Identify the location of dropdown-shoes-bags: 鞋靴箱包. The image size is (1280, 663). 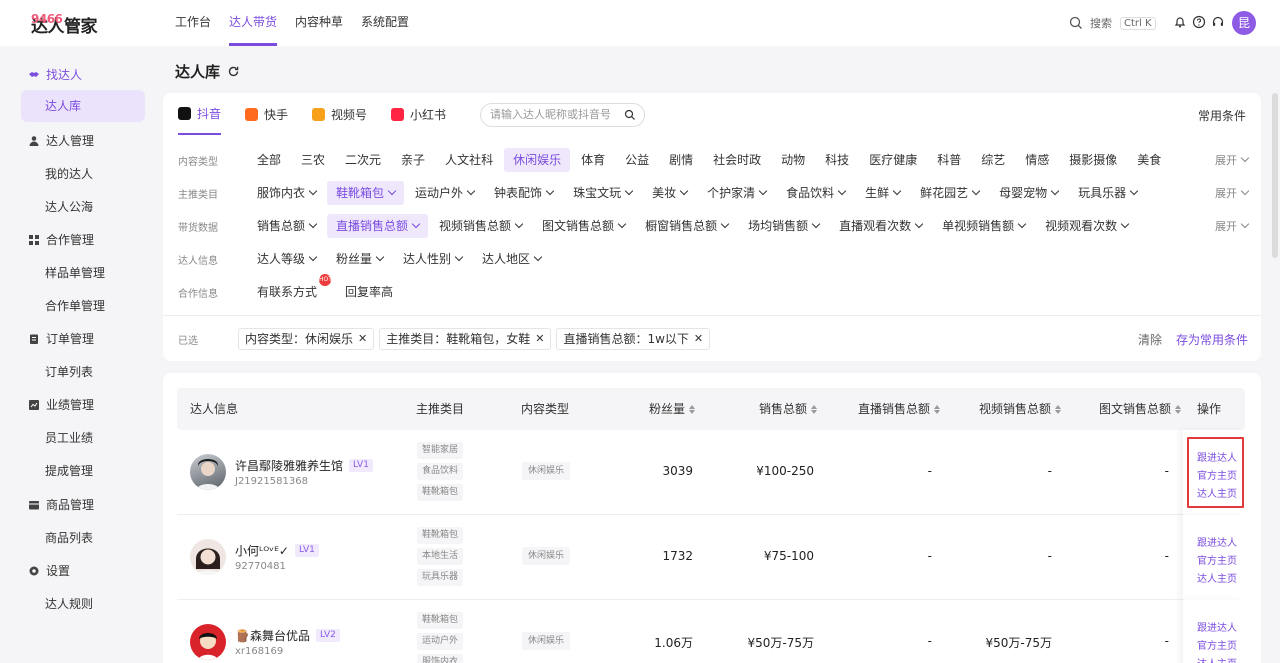
(366, 193).